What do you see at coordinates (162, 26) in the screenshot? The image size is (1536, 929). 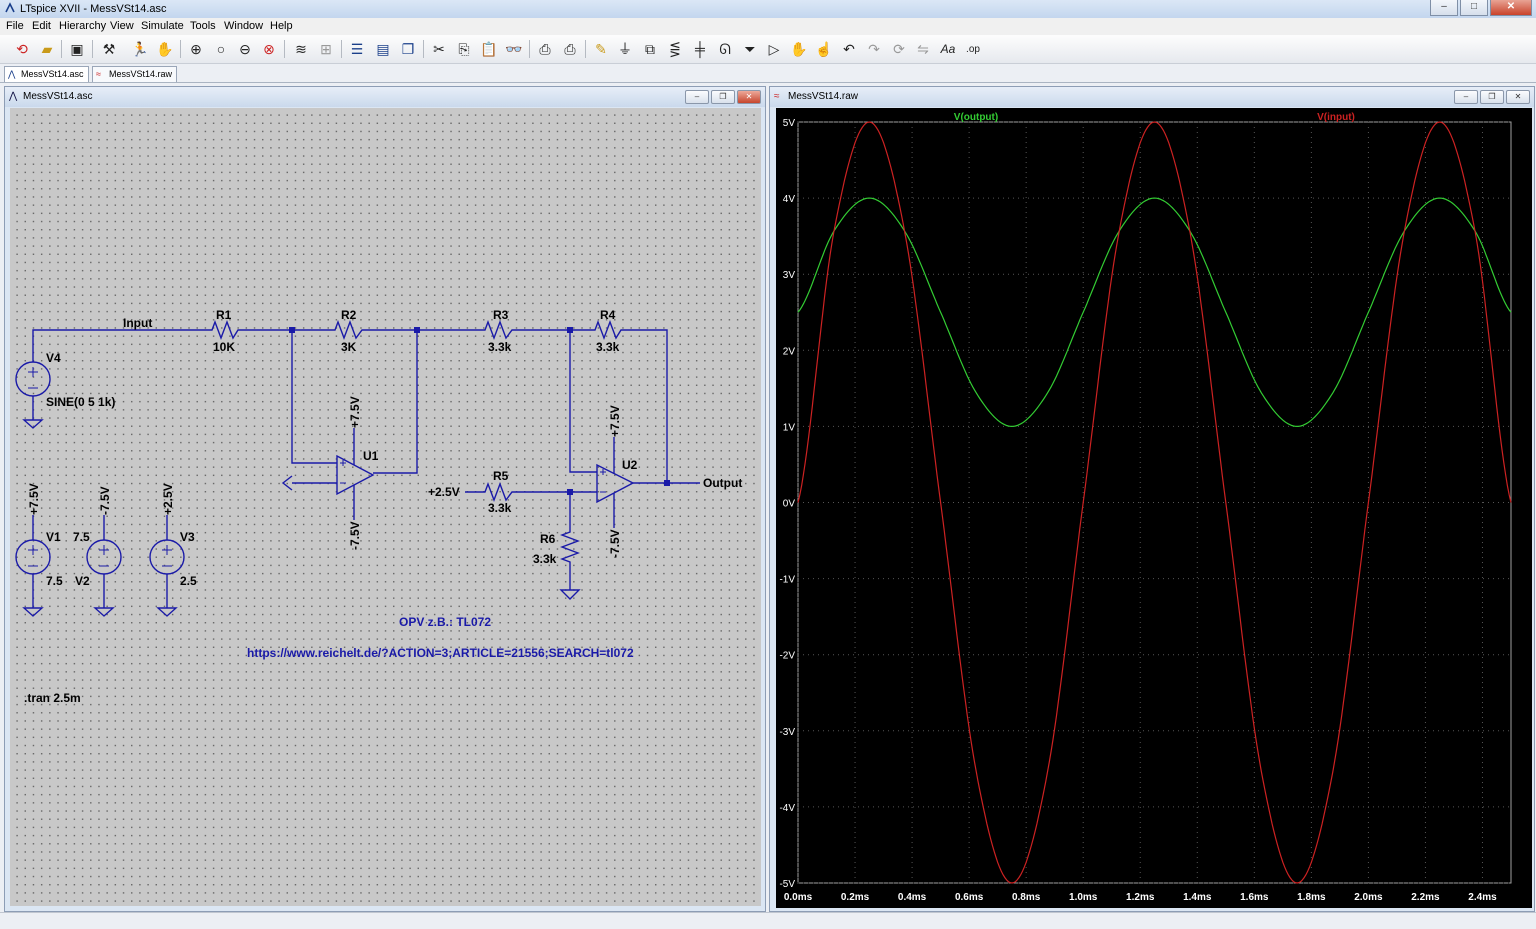 I see `menu-simulate: Simulate` at bounding box center [162, 26].